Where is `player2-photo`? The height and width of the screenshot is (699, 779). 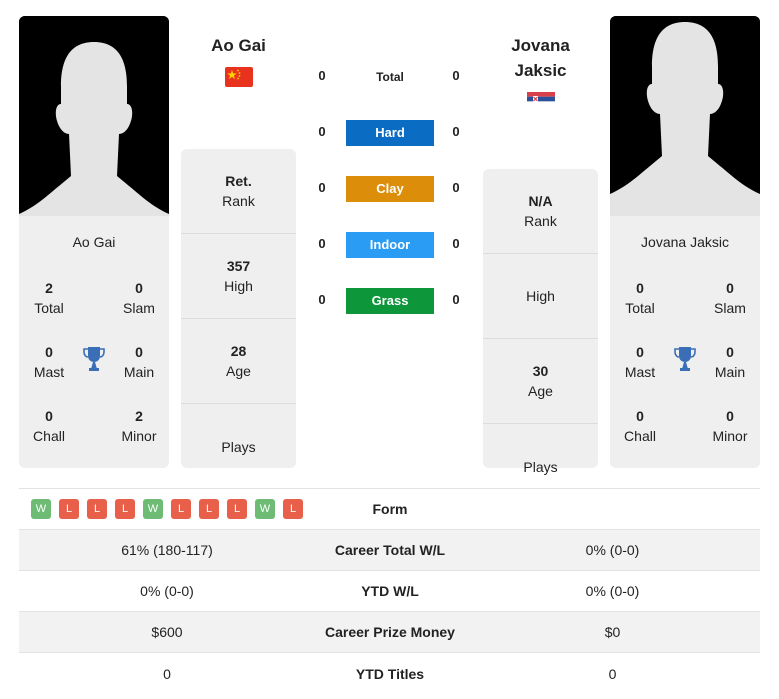
player2-photo is located at coordinates (685, 116).